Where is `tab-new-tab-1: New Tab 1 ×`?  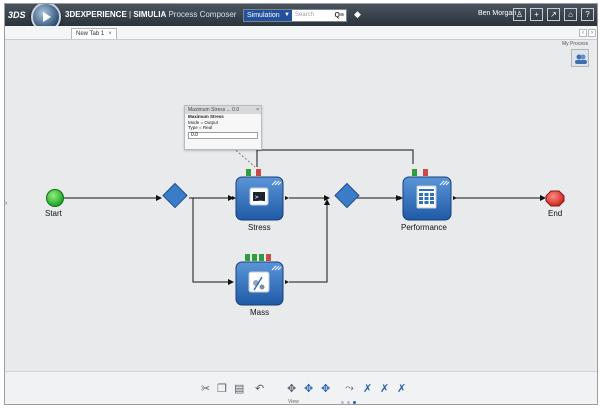 tab-new-tab-1: New Tab 1 × is located at coordinates (94, 33).